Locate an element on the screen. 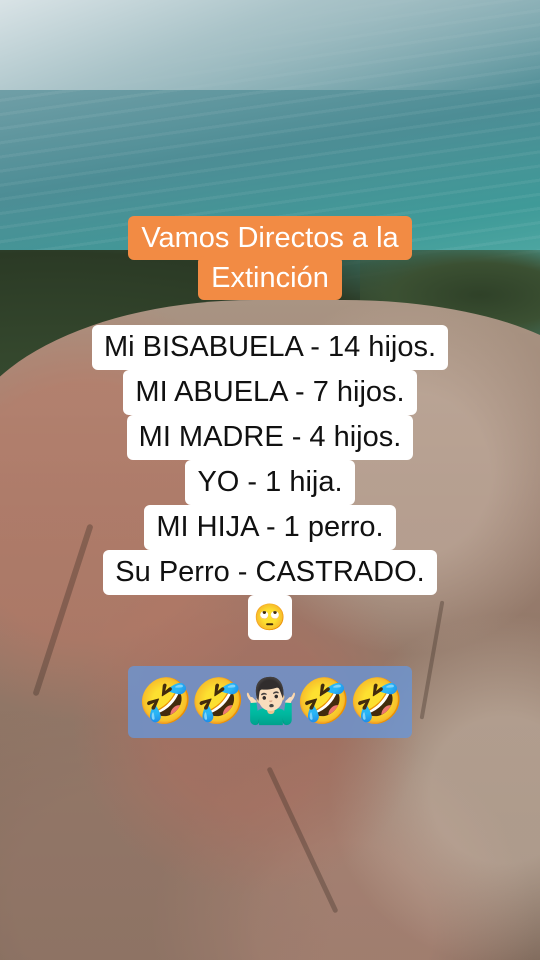 The image size is (540, 960). caption-line: YO - 1 hija. is located at coordinates (270, 482).